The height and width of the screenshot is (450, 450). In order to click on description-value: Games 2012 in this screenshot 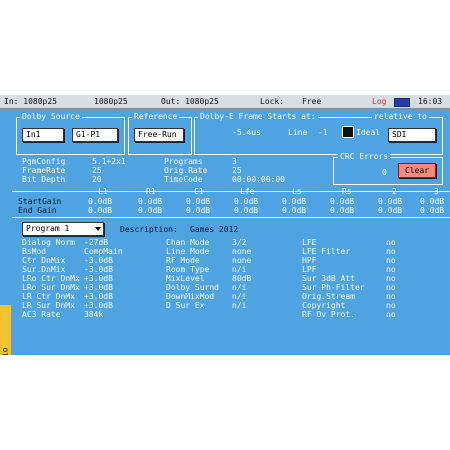, I will do `click(214, 229)`.